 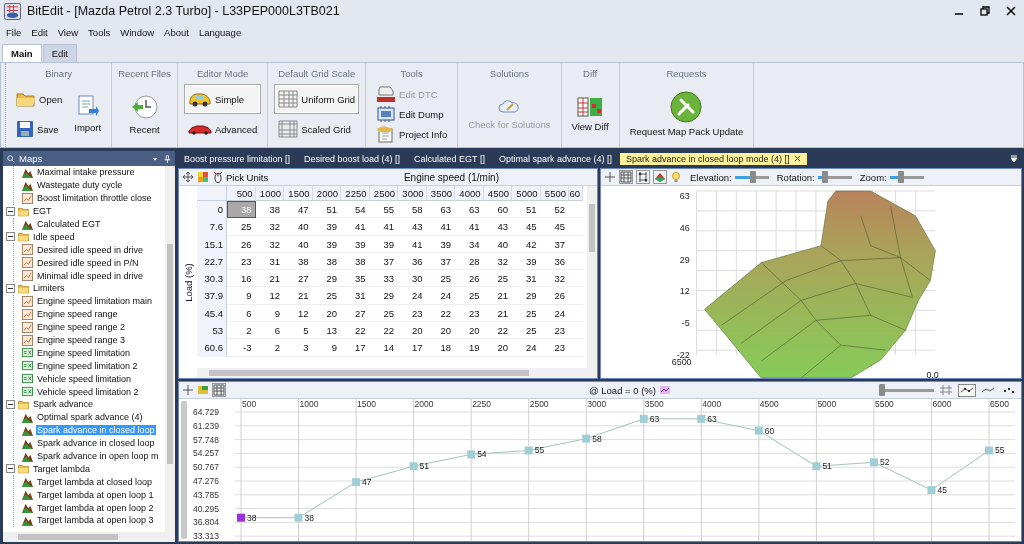 I want to click on table-cell: 54, so click(x=355, y=210).